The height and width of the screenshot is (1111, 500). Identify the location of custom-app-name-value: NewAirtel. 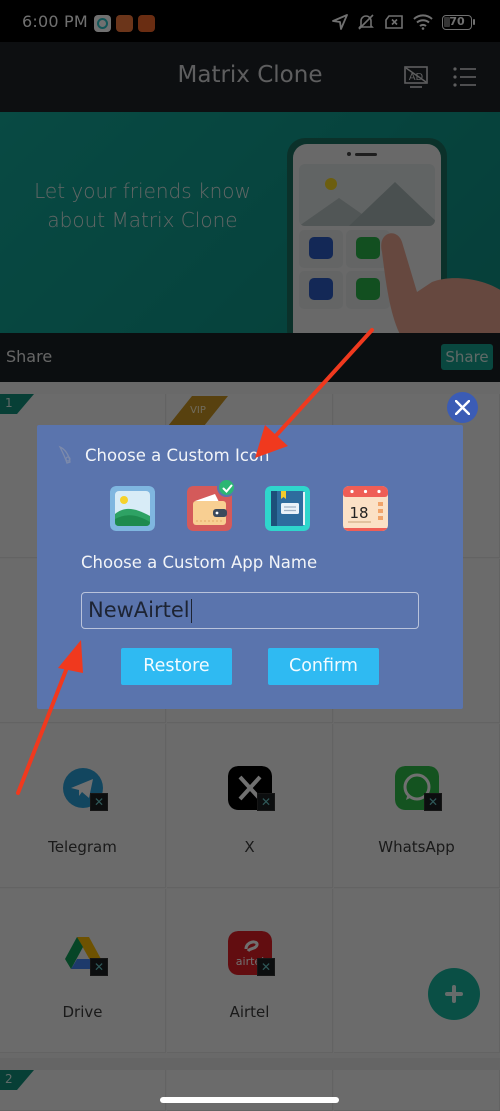
(139, 610).